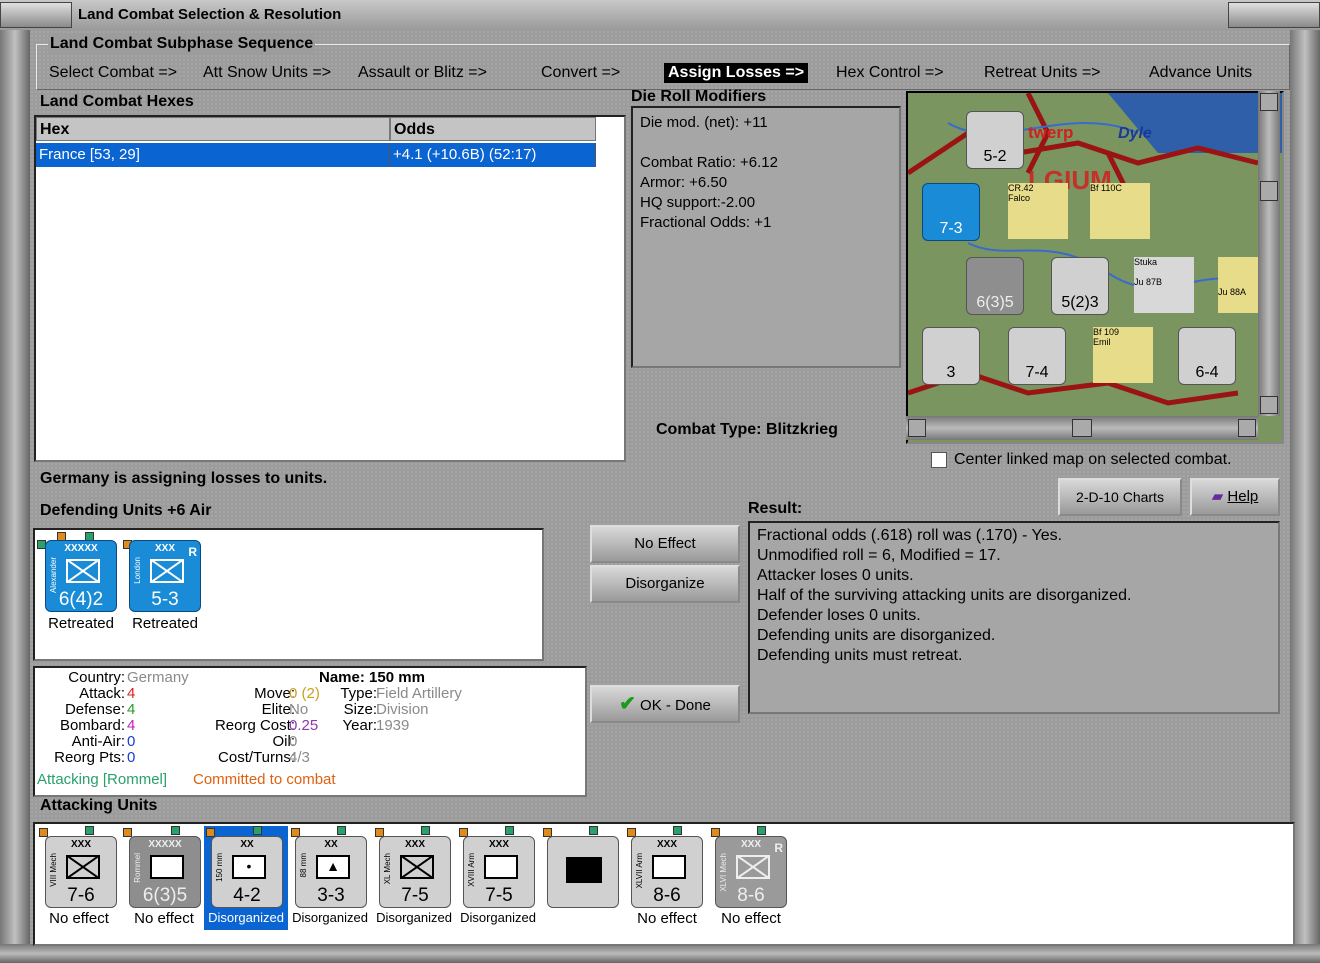 The image size is (1320, 963). Describe the element at coordinates (951, 212) in the screenshot. I see `map-counter: 7-3` at that location.